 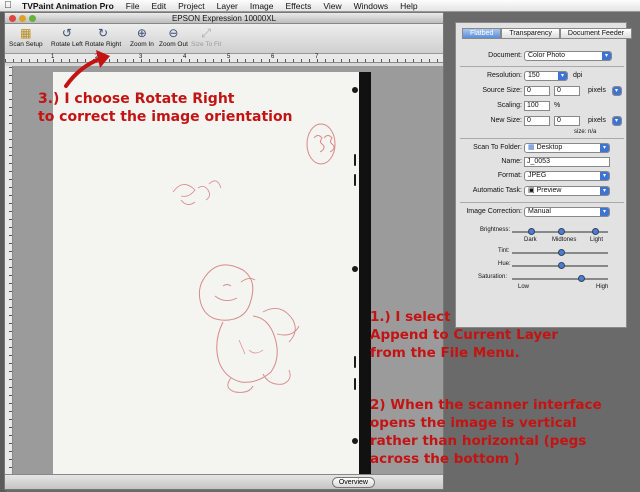 I want to click on new-height-field: 0, so click(x=567, y=121).